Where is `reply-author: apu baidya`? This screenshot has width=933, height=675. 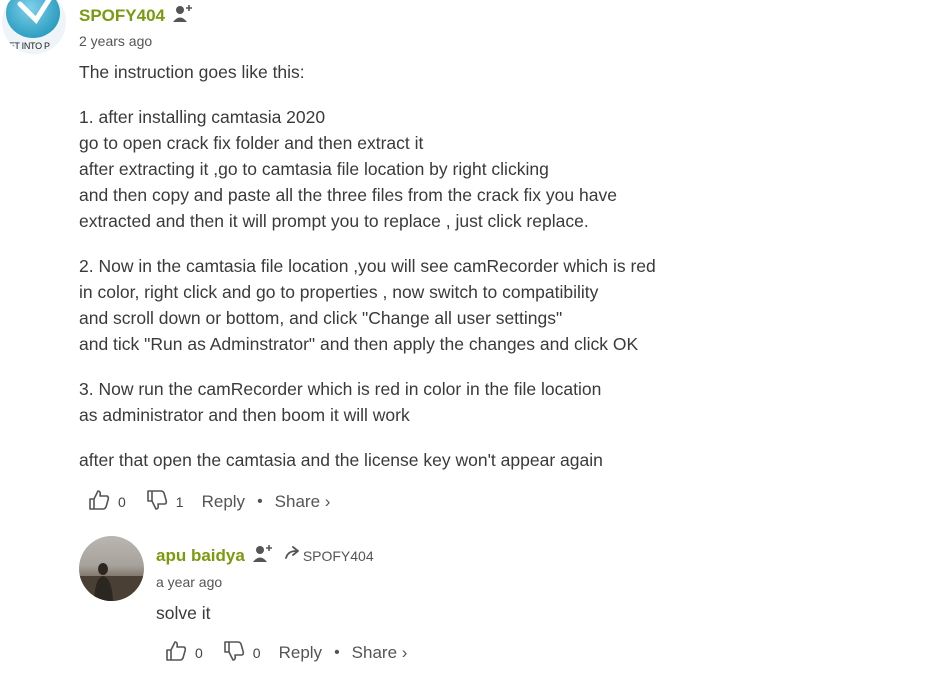
reply-author: apu baidya is located at coordinates (200, 556).